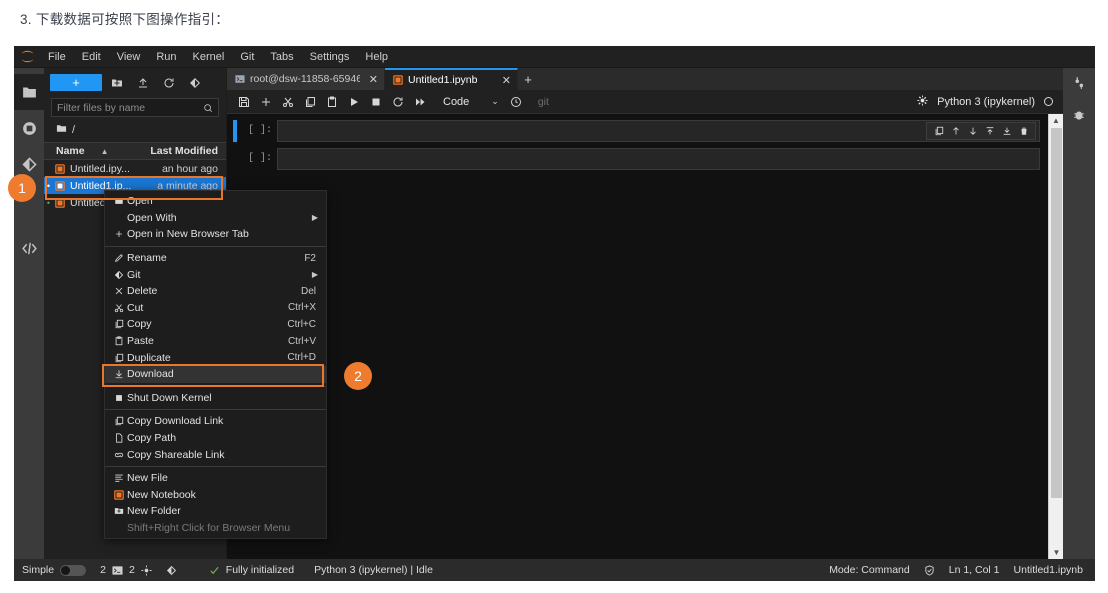  What do you see at coordinates (375, 102) in the screenshot?
I see `interrupt-kernel-icon` at bounding box center [375, 102].